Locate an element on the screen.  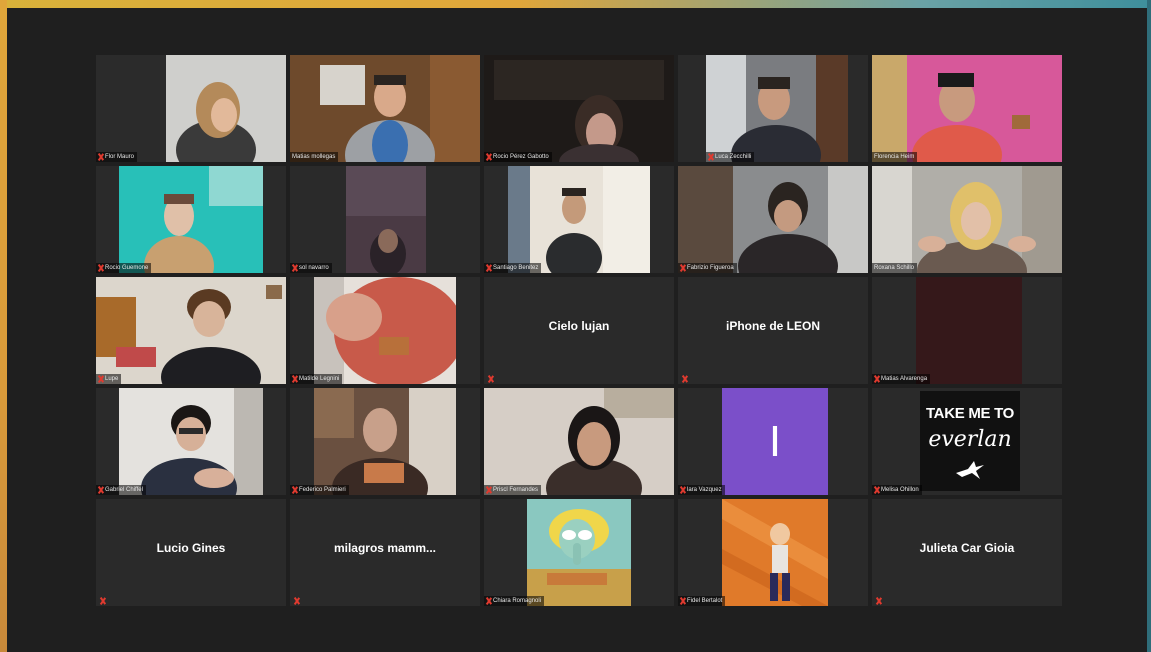
participant-tile: Lupe is located at coordinates (191, 330).